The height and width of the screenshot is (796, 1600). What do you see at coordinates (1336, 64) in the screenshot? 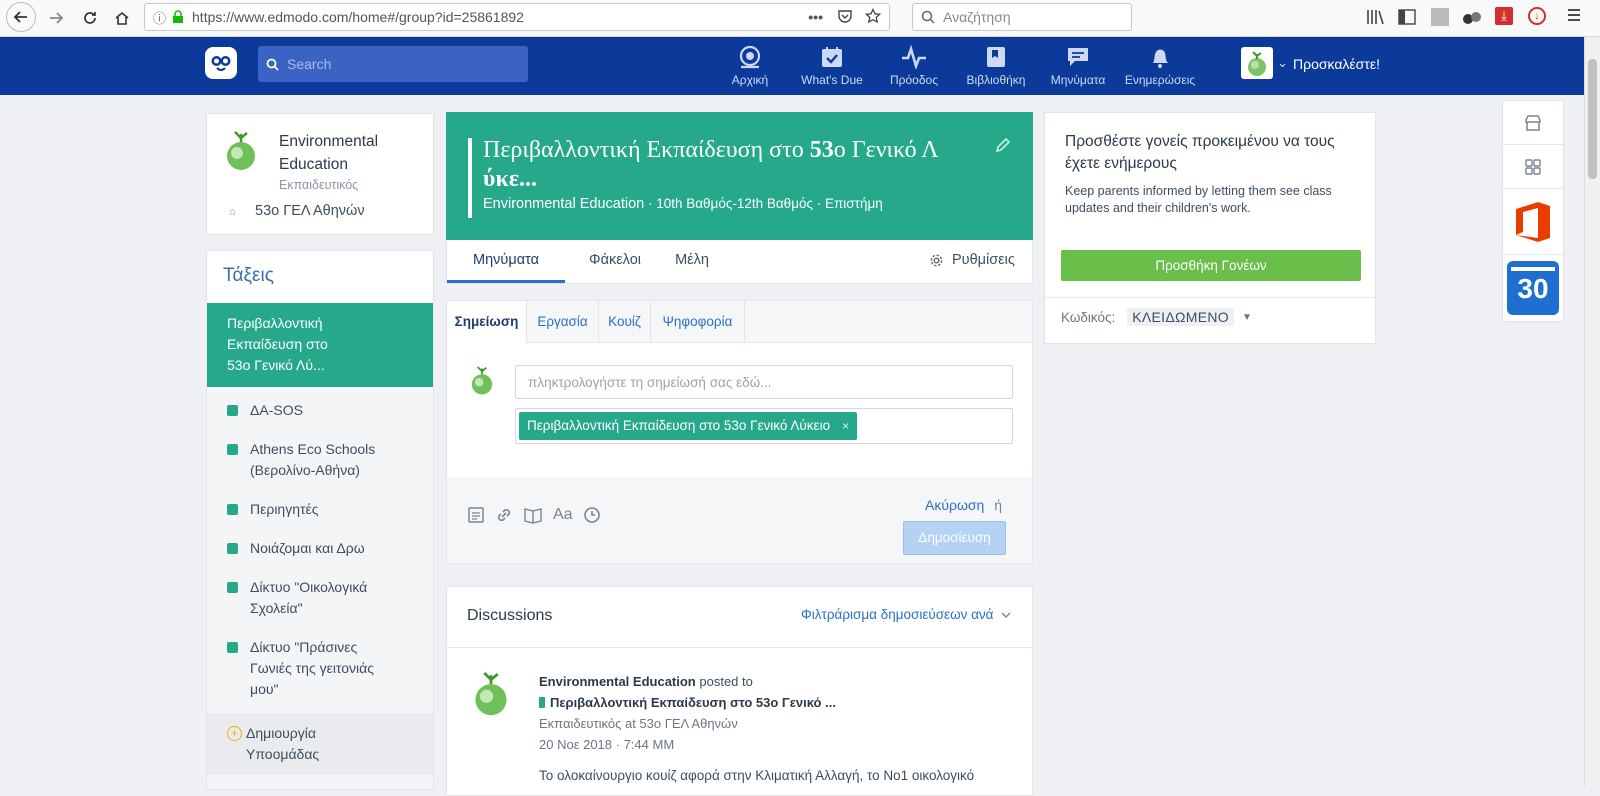
I see `invite-link: Προσκαλέστε!` at bounding box center [1336, 64].